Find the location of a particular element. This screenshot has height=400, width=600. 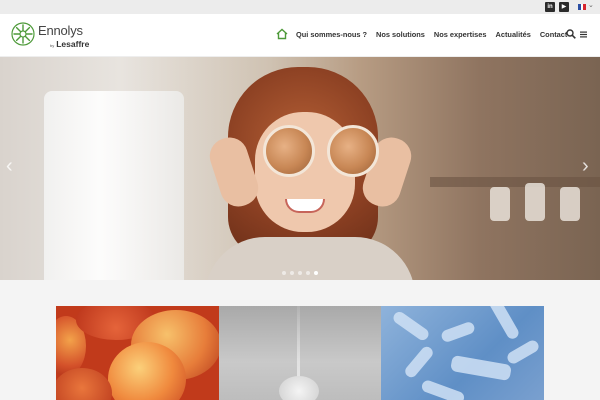

peach-shape is located at coordinates (84, 384).